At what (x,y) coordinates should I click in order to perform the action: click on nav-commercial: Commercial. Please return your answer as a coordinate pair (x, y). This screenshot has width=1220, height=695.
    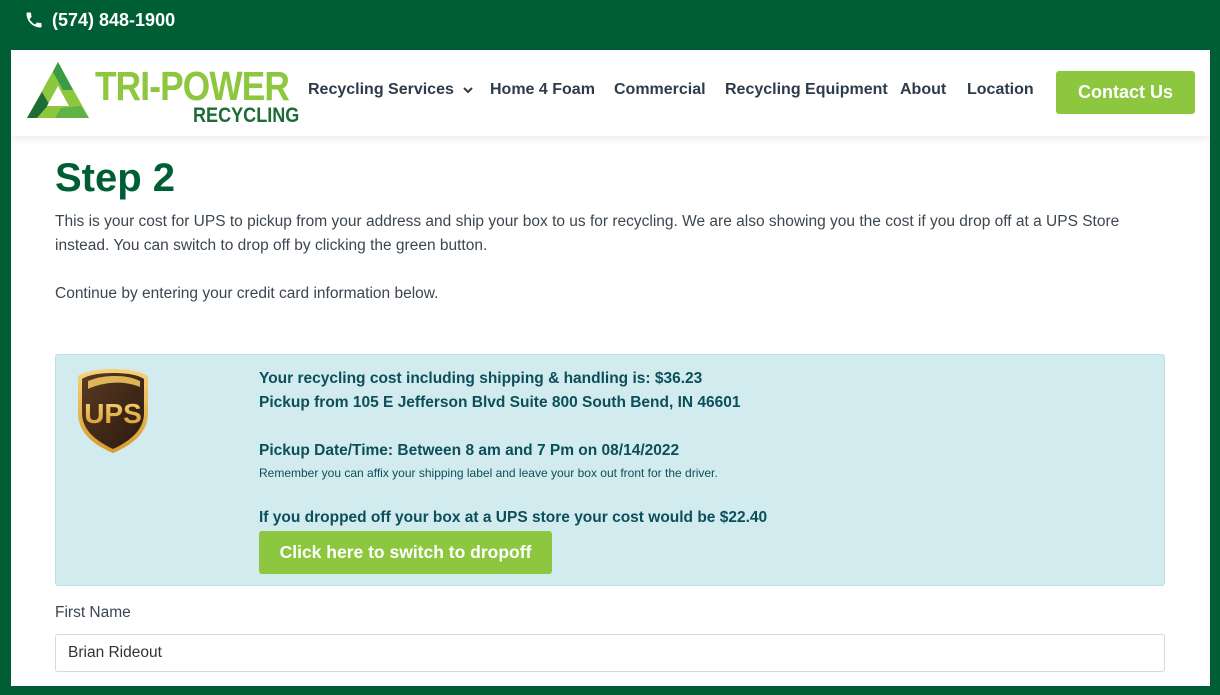
    Looking at the image, I should click on (660, 90).